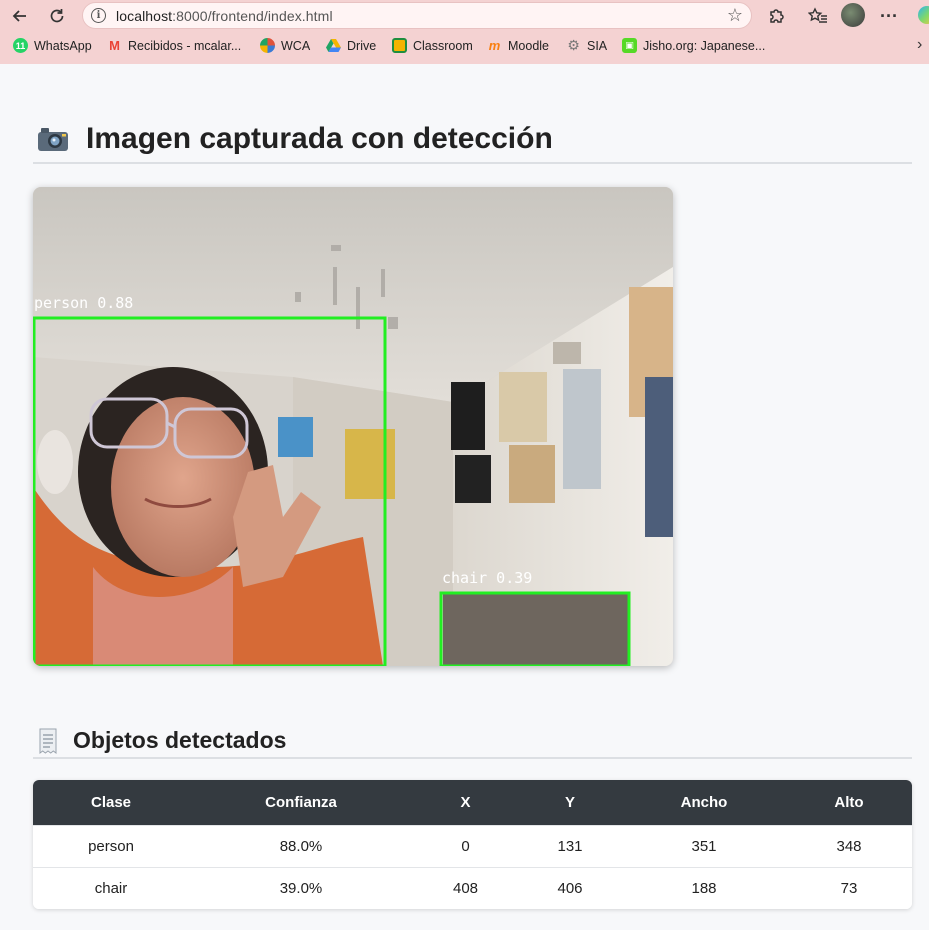 The image size is (929, 930). What do you see at coordinates (597, 45) in the screenshot?
I see `bookmark-label: SIA` at bounding box center [597, 45].